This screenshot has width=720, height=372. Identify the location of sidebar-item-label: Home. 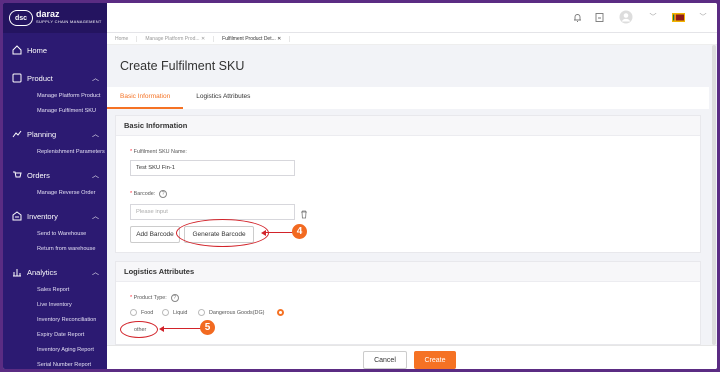
(37, 50).